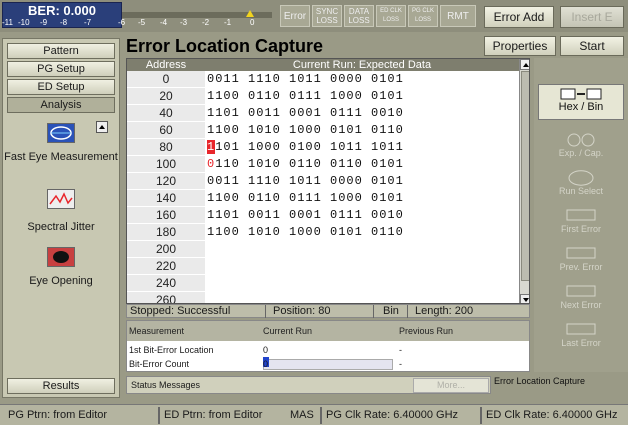  Describe the element at coordinates (581, 291) in the screenshot. I see `next-error-icon` at that location.